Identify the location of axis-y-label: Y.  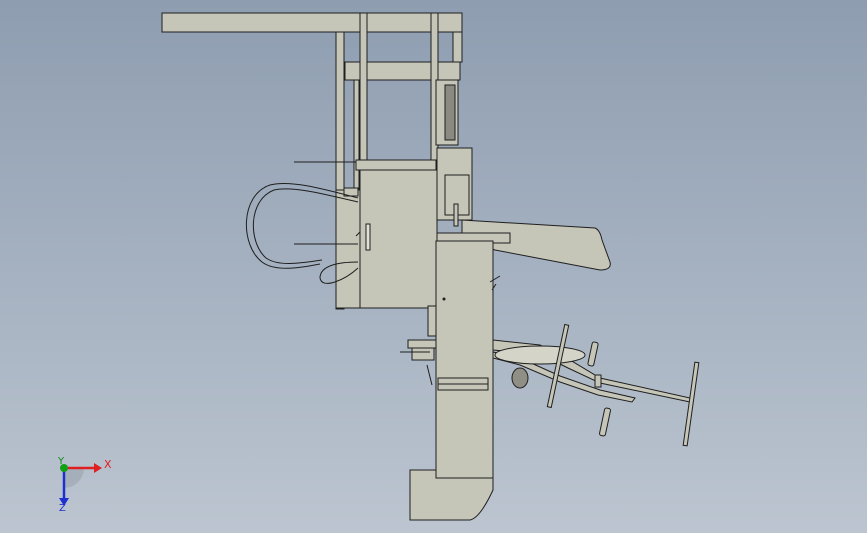
(61, 461).